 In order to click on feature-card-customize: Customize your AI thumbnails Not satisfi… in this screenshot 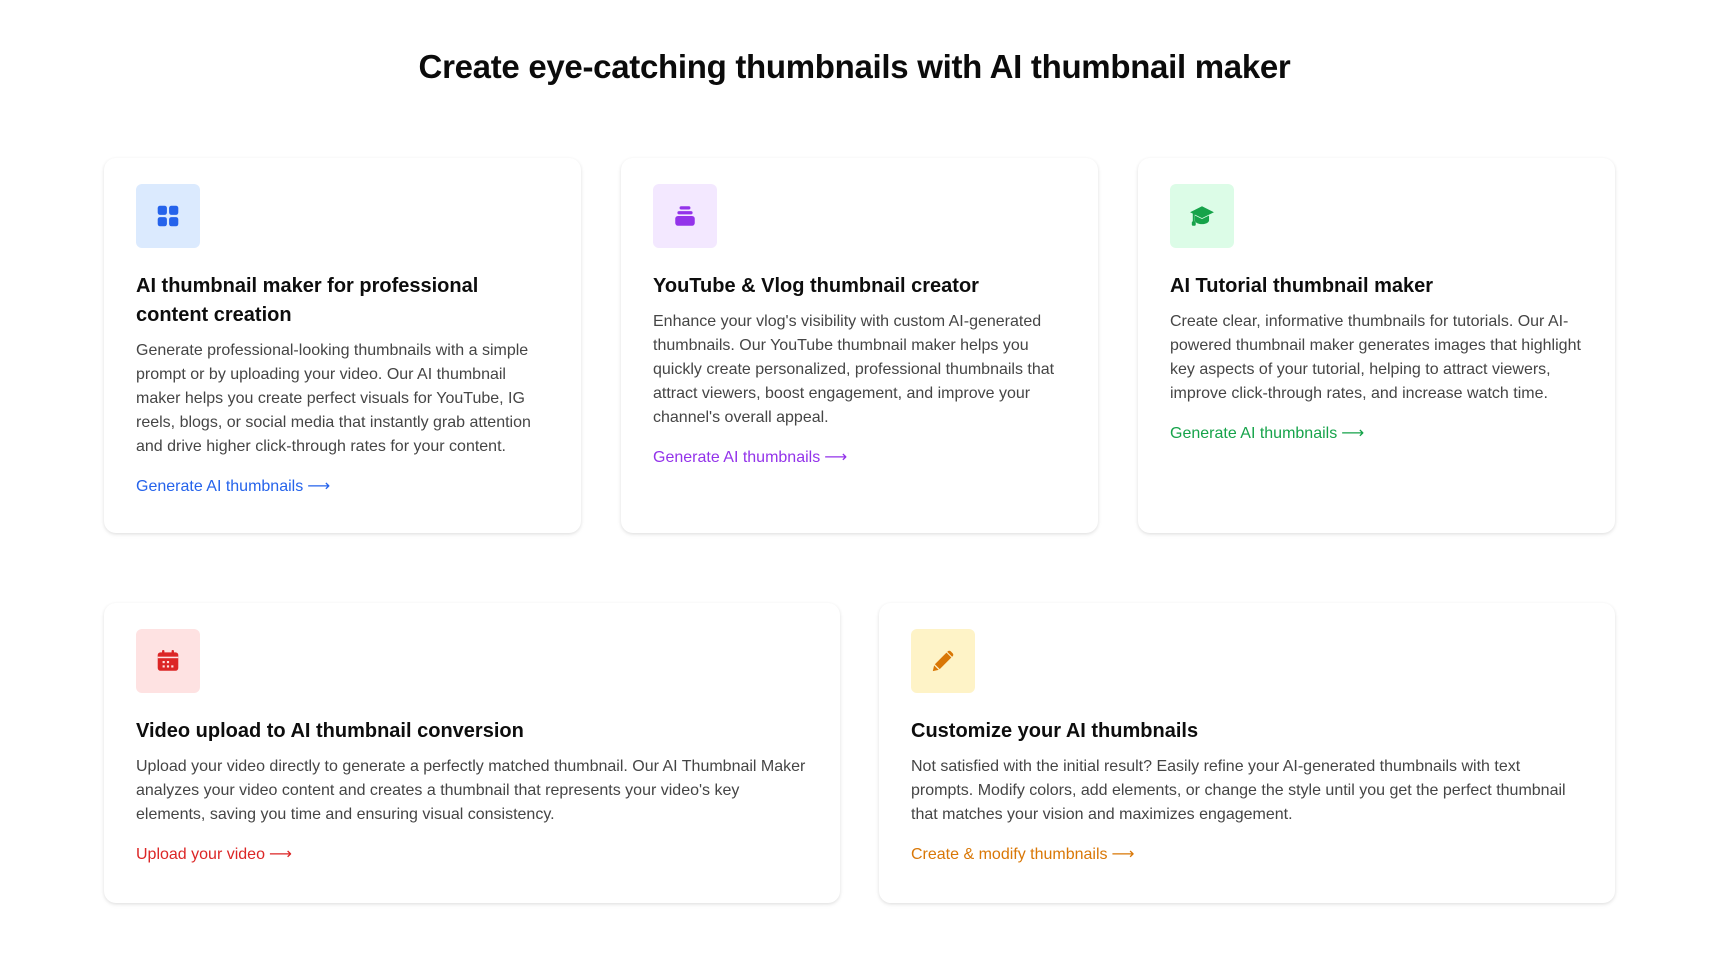, I will do `click(1247, 753)`.